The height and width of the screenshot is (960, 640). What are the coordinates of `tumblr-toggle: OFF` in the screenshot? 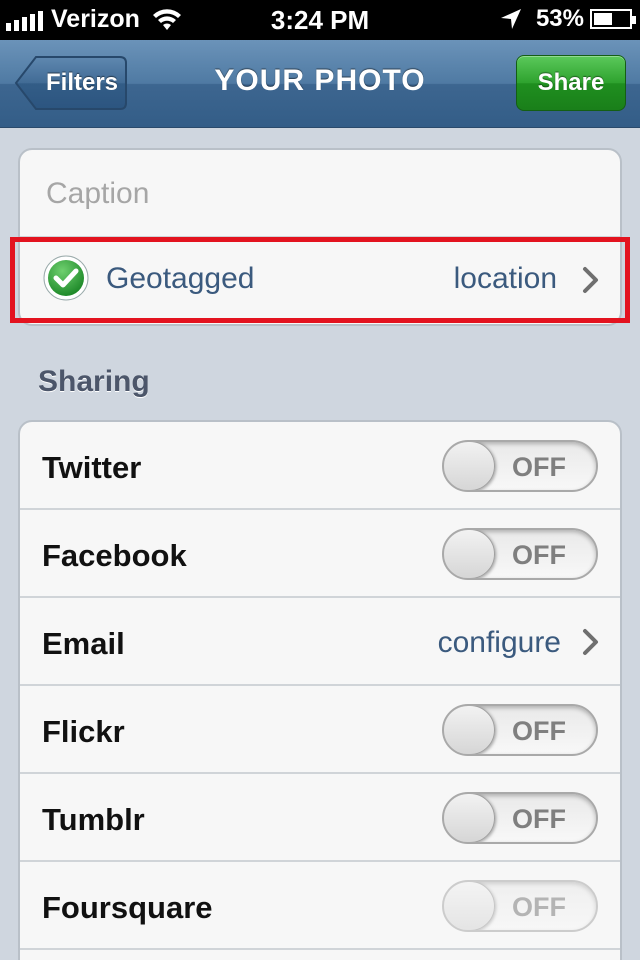 It's located at (520, 818).